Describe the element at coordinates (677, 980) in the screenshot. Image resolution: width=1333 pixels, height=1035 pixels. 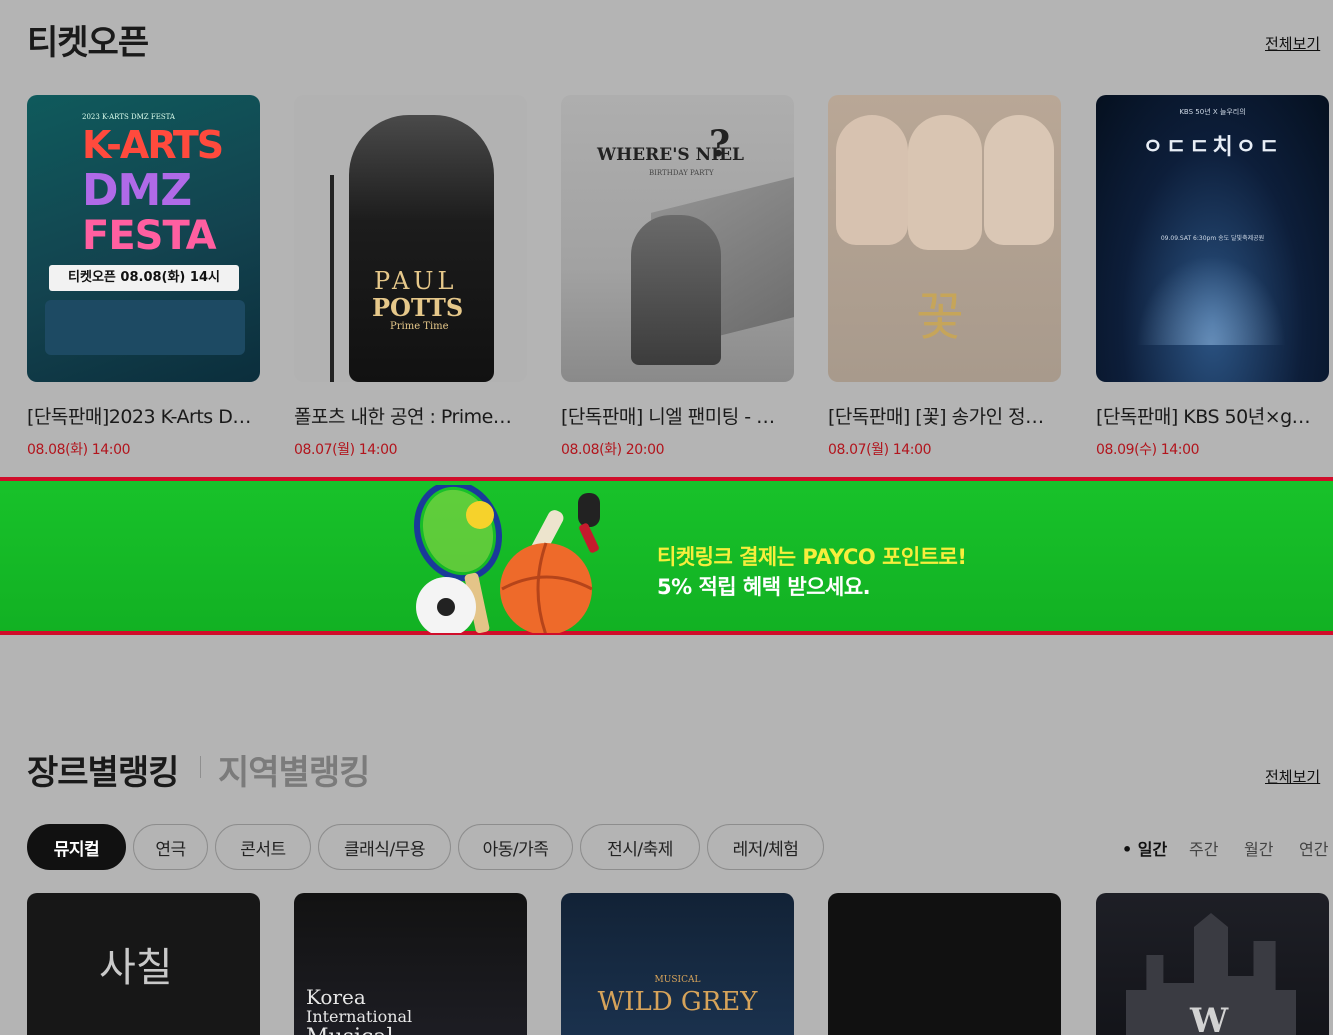
I see `poster-caption: MUSICAL` at that location.